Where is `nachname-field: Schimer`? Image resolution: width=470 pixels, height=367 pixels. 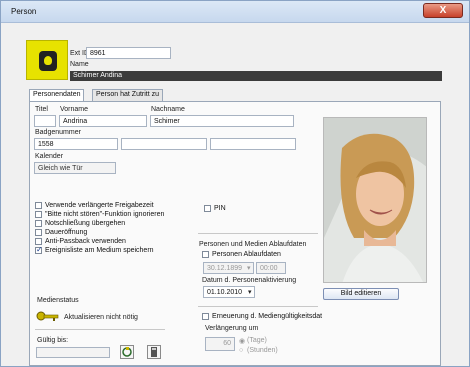 nachname-field: Schimer is located at coordinates (222, 121).